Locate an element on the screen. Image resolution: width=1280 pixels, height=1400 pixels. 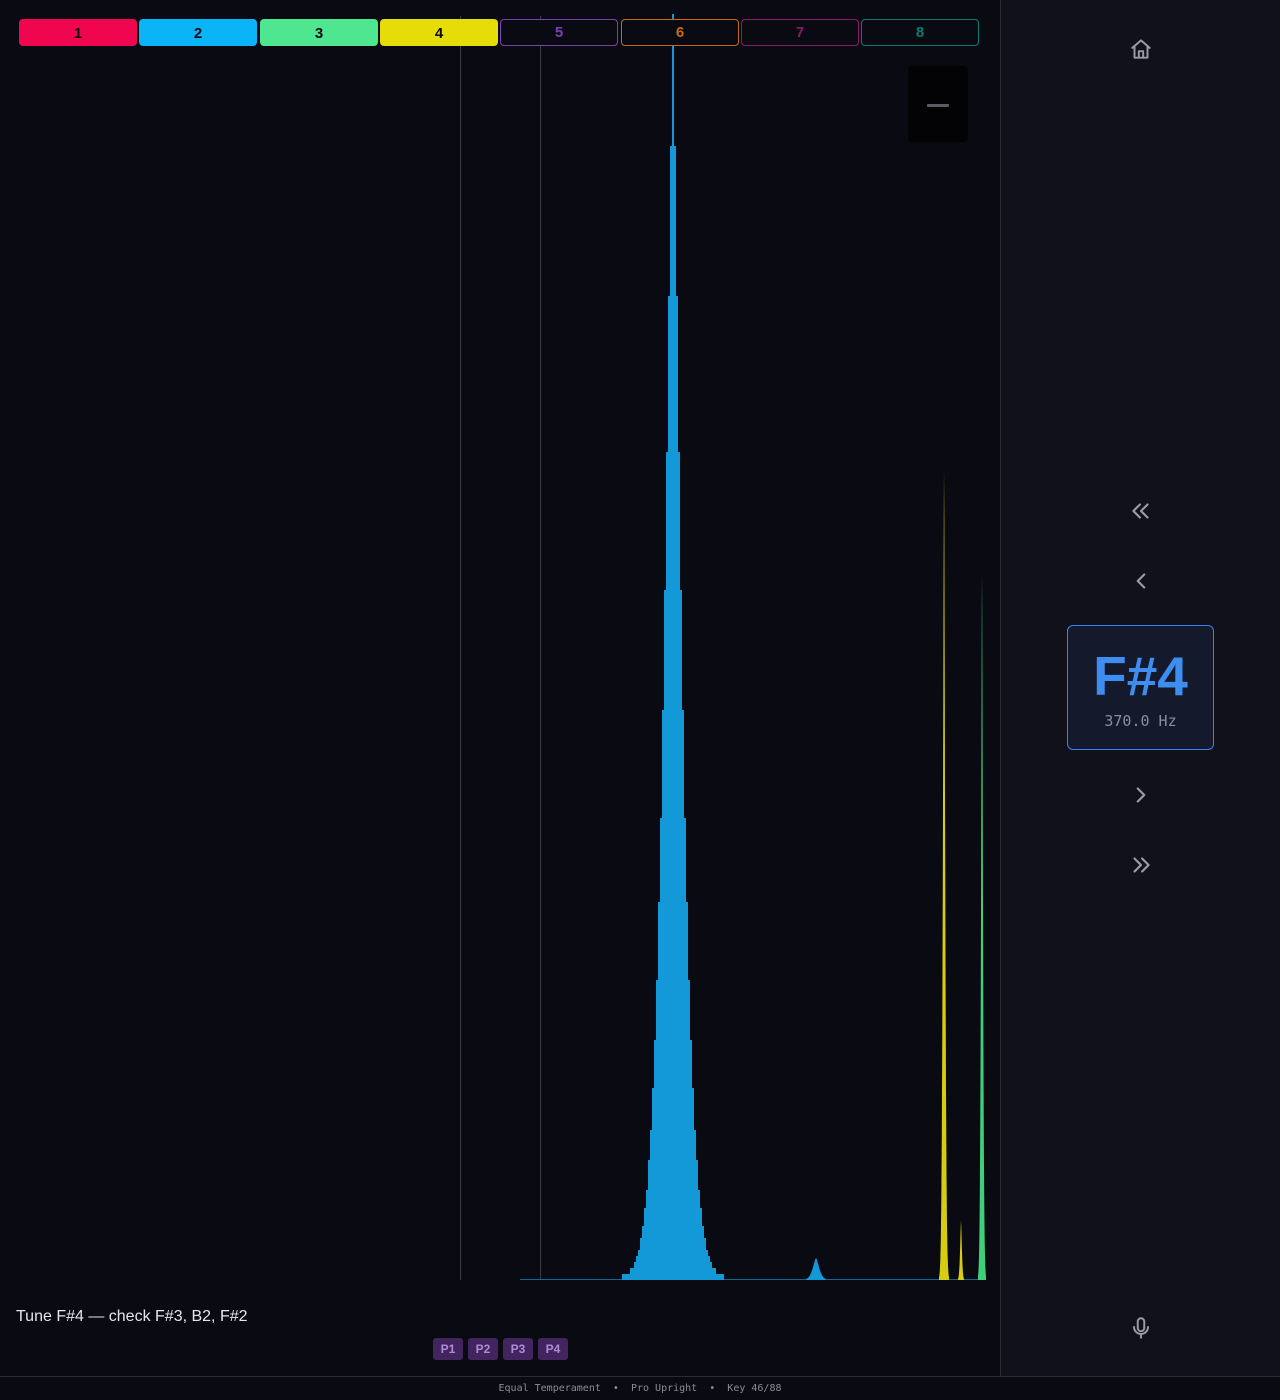
minus-icon is located at coordinates (938, 105).